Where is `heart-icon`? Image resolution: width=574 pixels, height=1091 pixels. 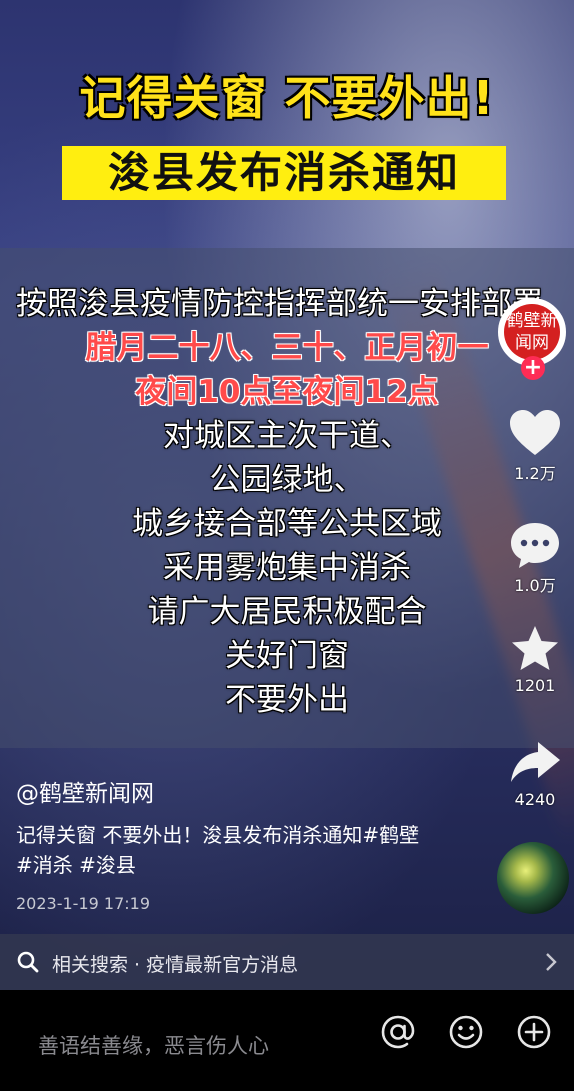
heart-icon is located at coordinates (535, 432).